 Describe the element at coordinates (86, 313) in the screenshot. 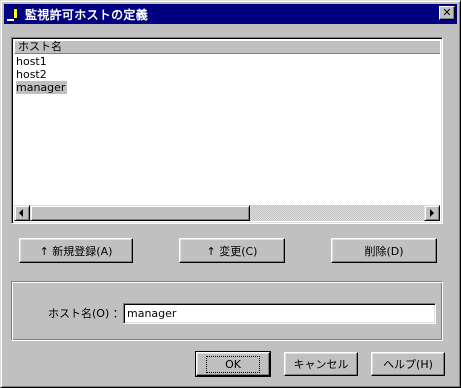

I see `host-name-label: ホスト名(O) ：` at that location.